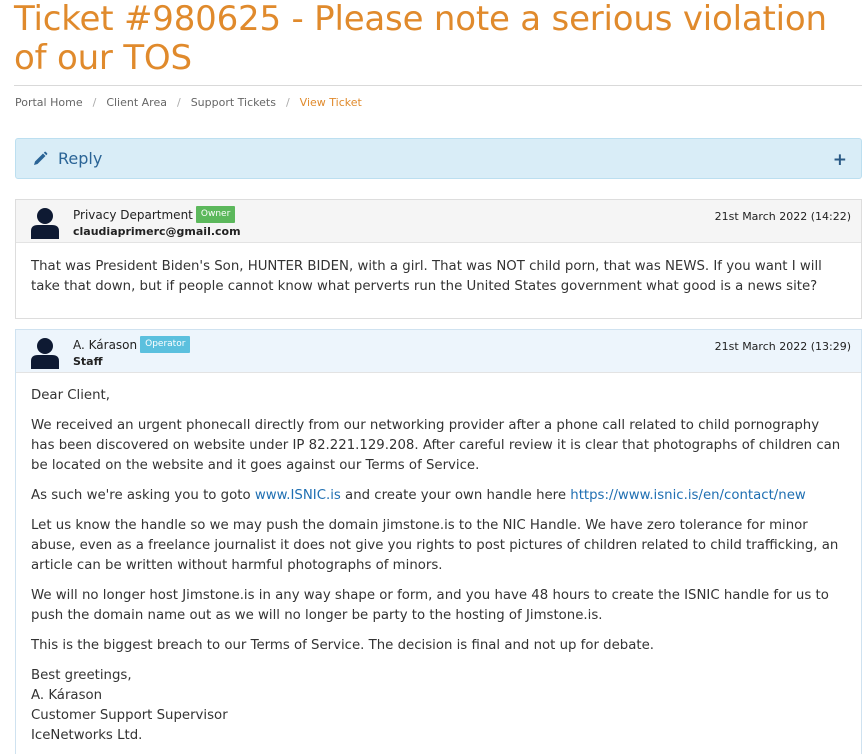  I want to click on paragraph-text: As such we're asking you to goto, so click(143, 495).